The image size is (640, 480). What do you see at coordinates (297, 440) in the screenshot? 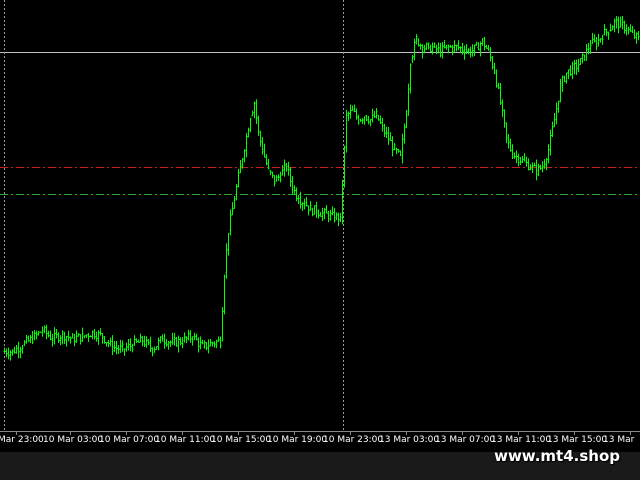
I see `x-tick-label: 10 Mar 19:00` at bounding box center [297, 440].